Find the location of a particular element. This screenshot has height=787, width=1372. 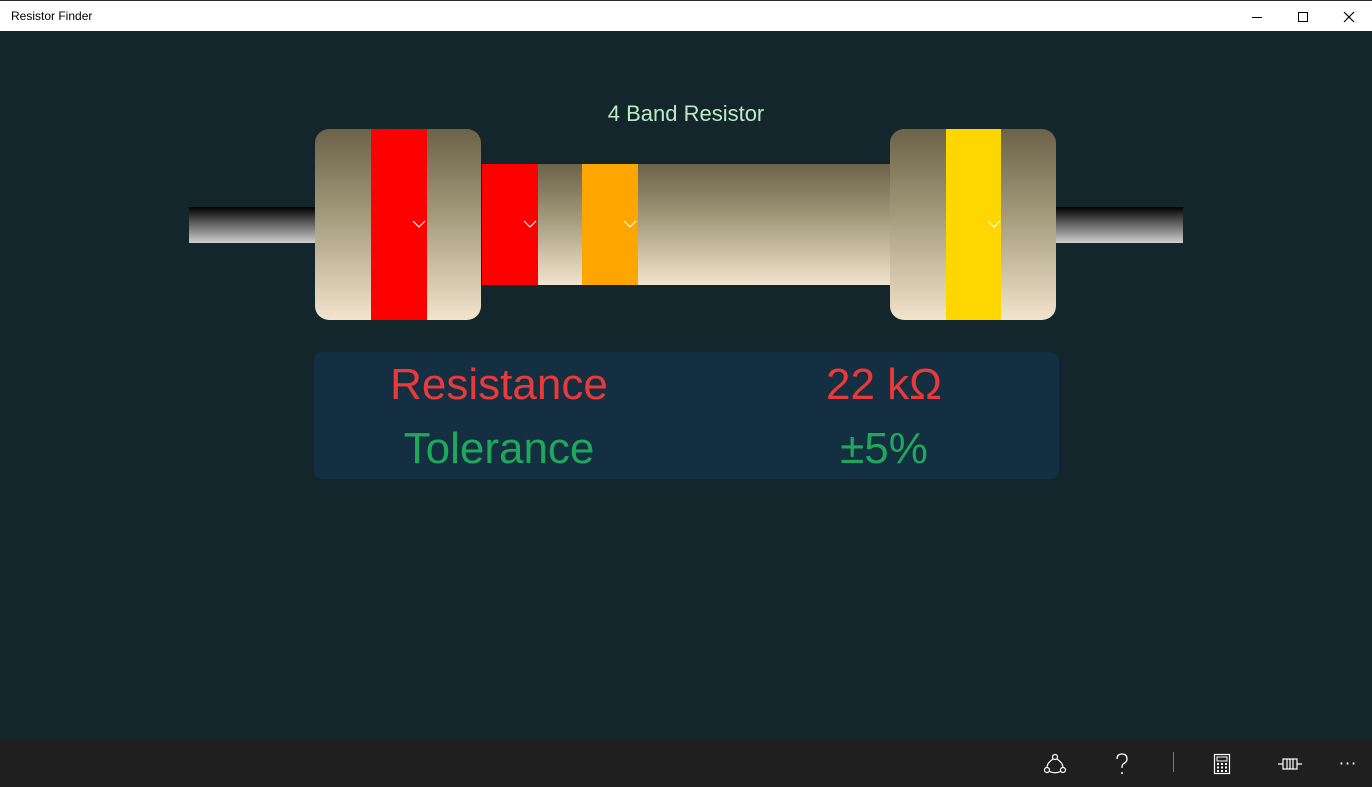

maximize-icon is located at coordinates (1303, 16).